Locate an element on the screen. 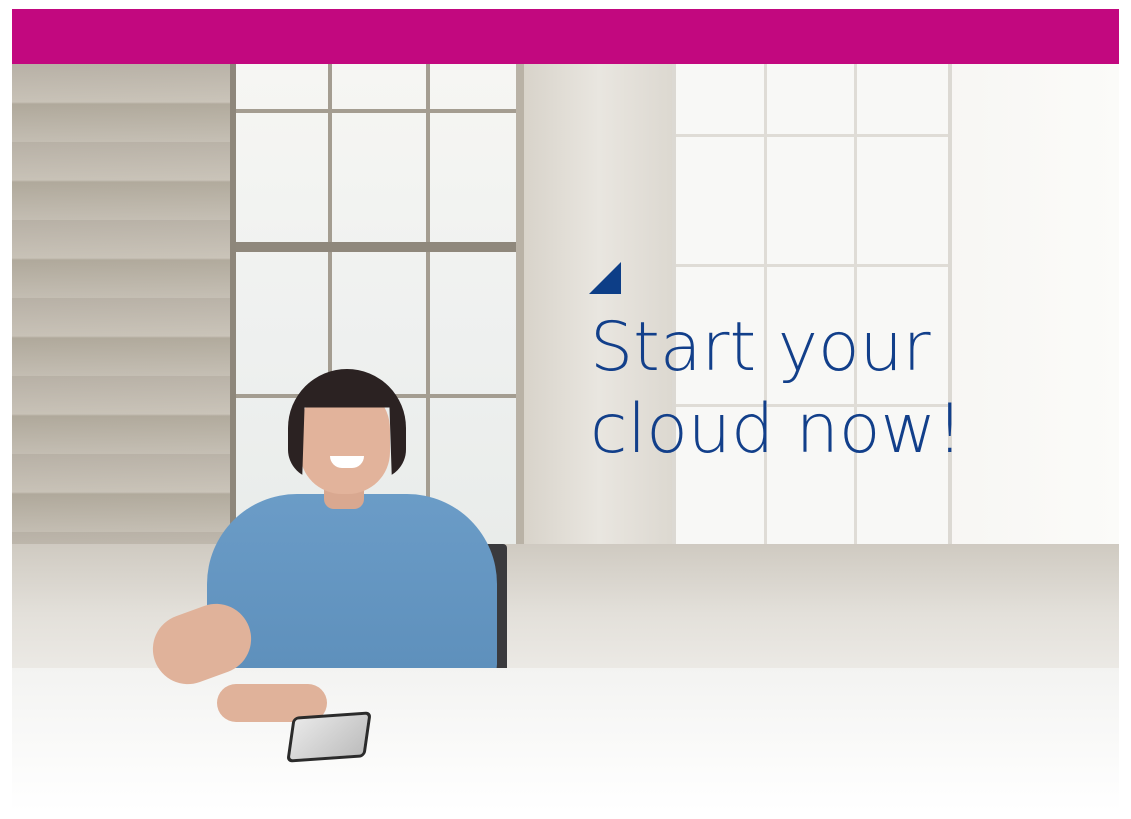 The width and height of the screenshot is (1131, 819). window-rail is located at coordinates (376, 247).